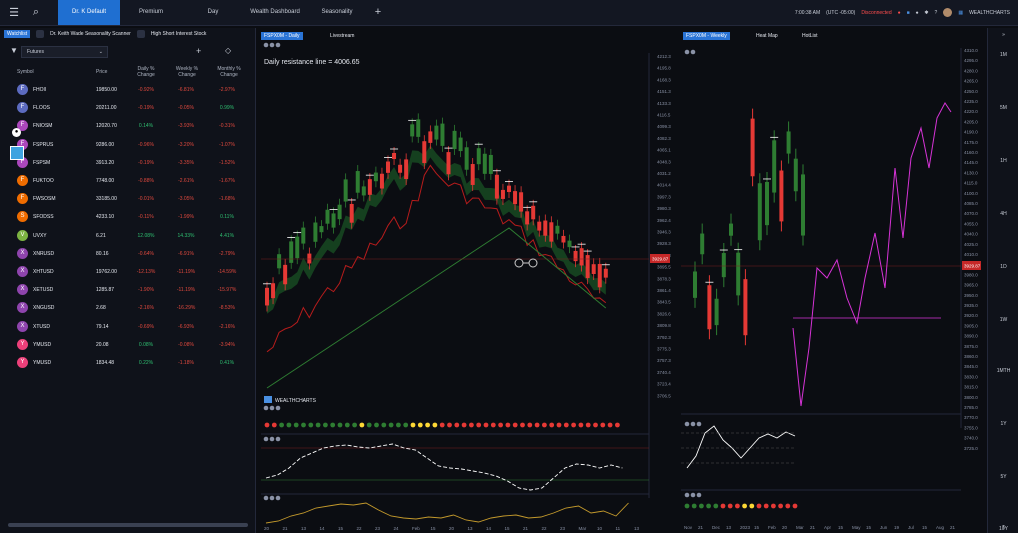  What do you see at coordinates (146, 72) in the screenshot?
I see `col-daily: Daily % Change` at bounding box center [146, 72].